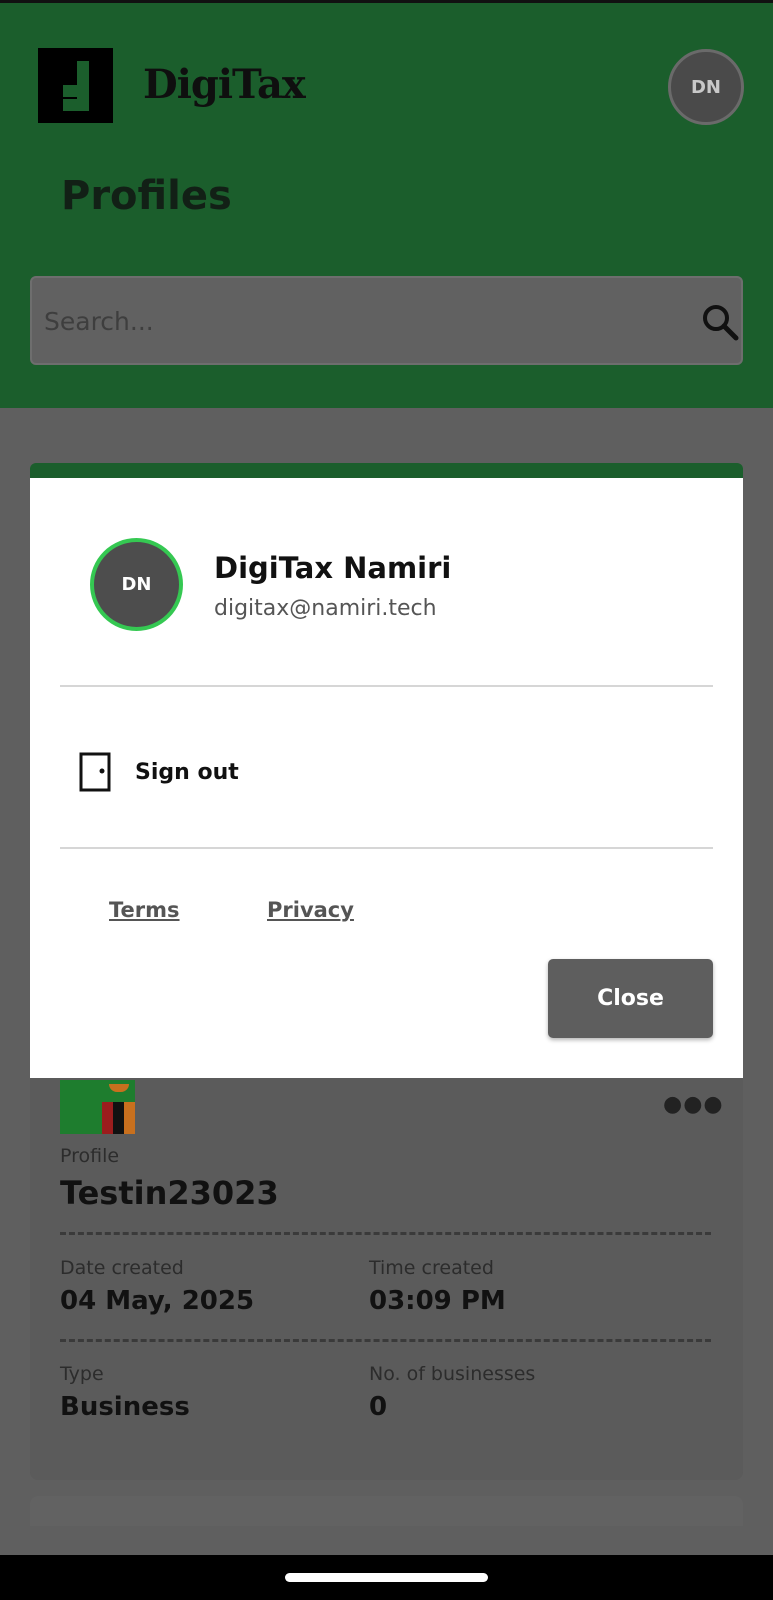 The image size is (773, 1600). What do you see at coordinates (706, 87) in the screenshot?
I see `user-avatar: DN` at bounding box center [706, 87].